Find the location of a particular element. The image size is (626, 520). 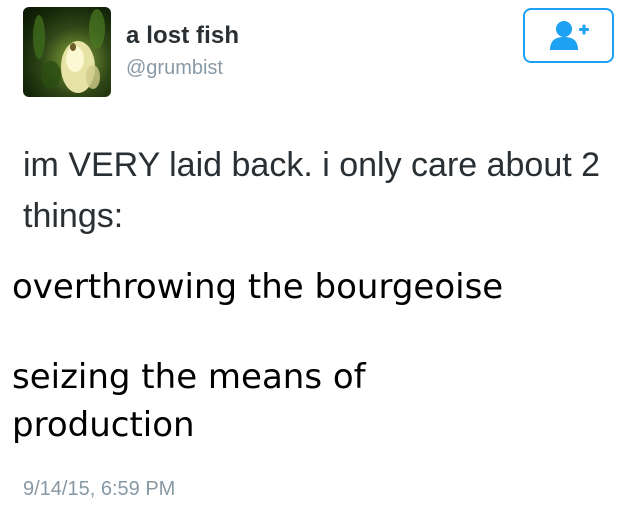

thing-one: overthrowing the bourgeoise is located at coordinates (258, 287).